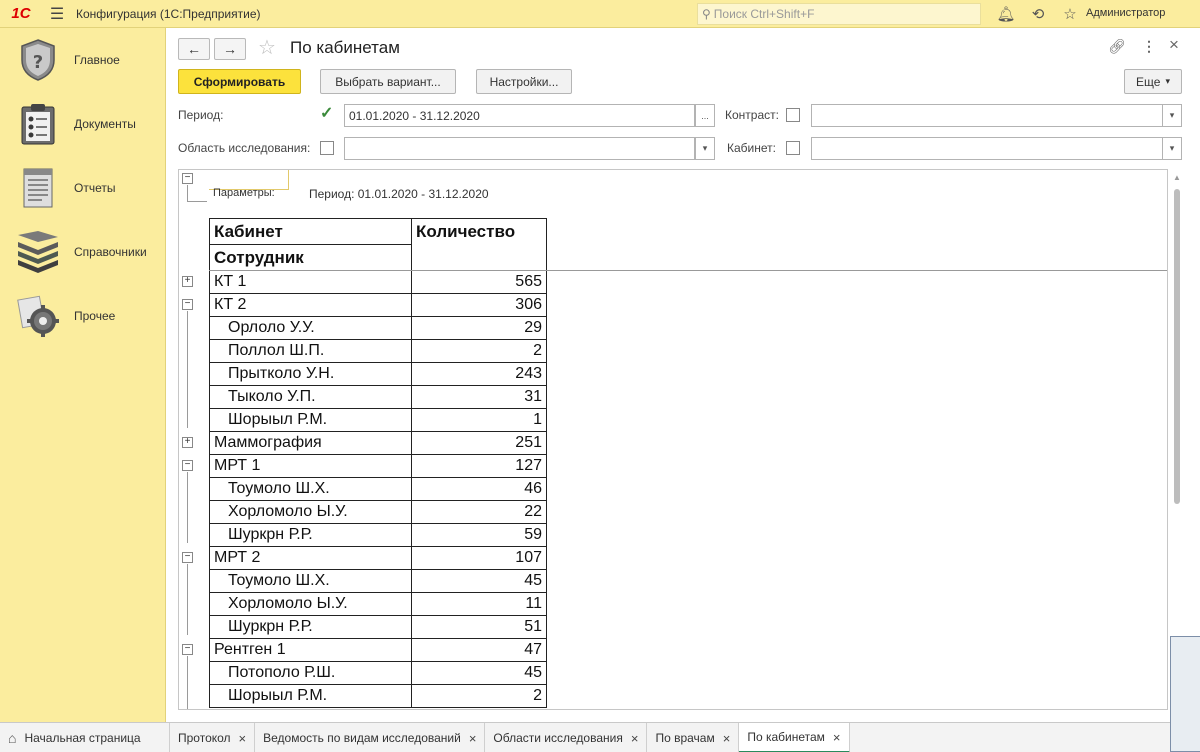 Image resolution: width=1200 pixels, height=752 pixels. What do you see at coordinates (378, 351) in the screenshot?
I see `table-row: Поллол Ш.П. 2` at bounding box center [378, 351].